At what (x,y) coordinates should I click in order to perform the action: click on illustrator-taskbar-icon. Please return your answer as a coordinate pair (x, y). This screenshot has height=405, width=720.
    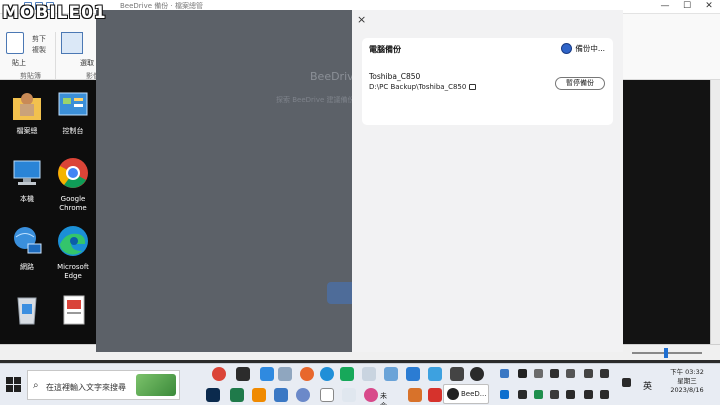
    Looking at the image, I should click on (415, 395).